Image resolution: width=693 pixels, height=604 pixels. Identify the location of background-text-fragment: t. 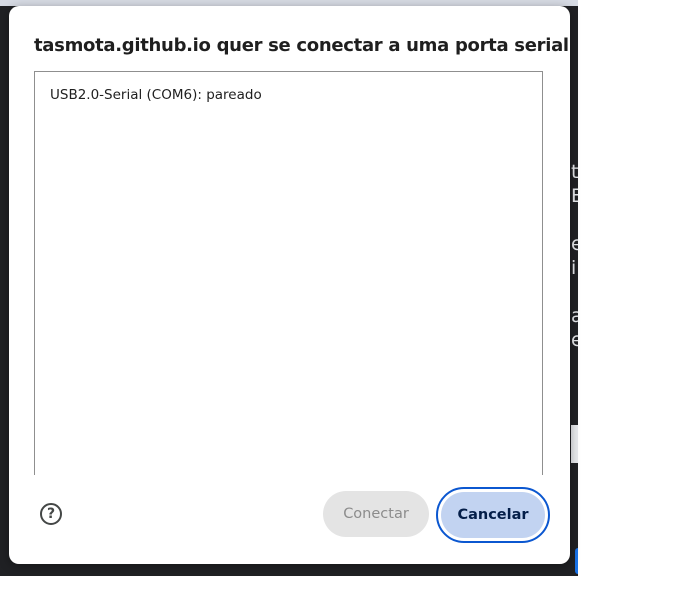
(574, 172).